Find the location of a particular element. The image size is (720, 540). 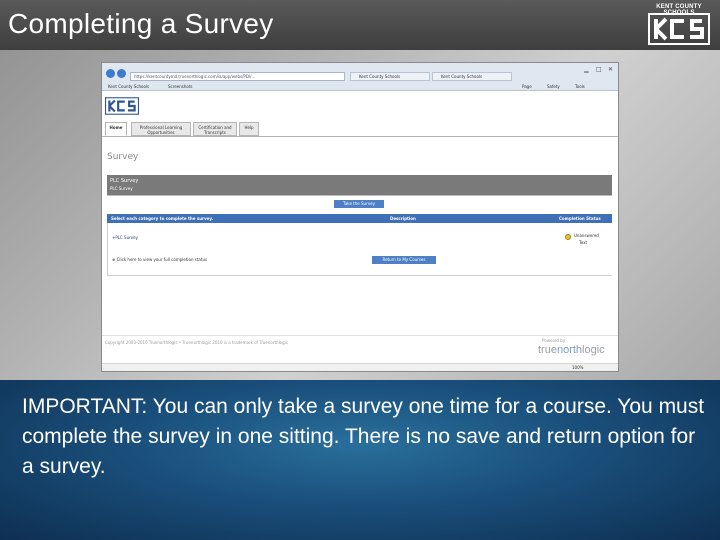

powered-by: Powered by is located at coordinates (554, 340).